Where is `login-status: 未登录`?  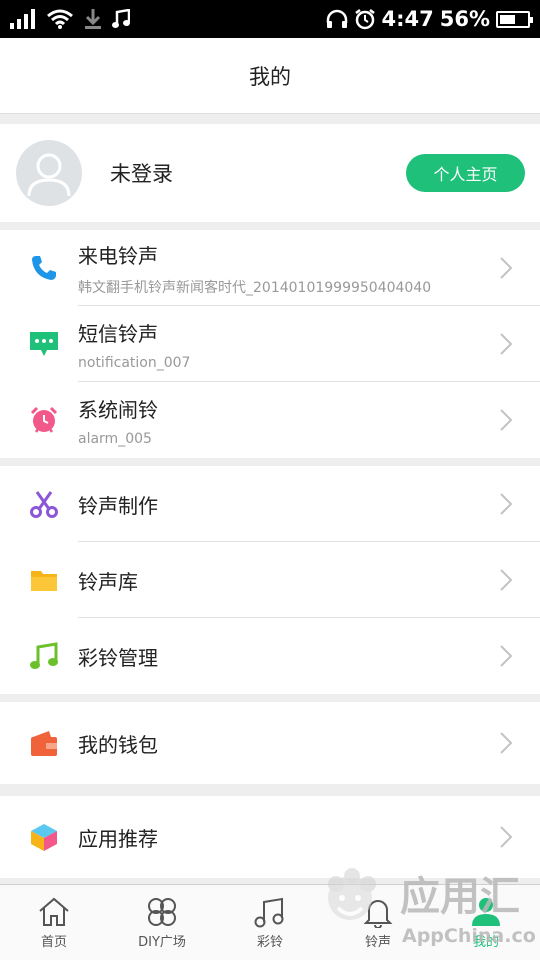
login-status: 未登录 is located at coordinates (141, 173).